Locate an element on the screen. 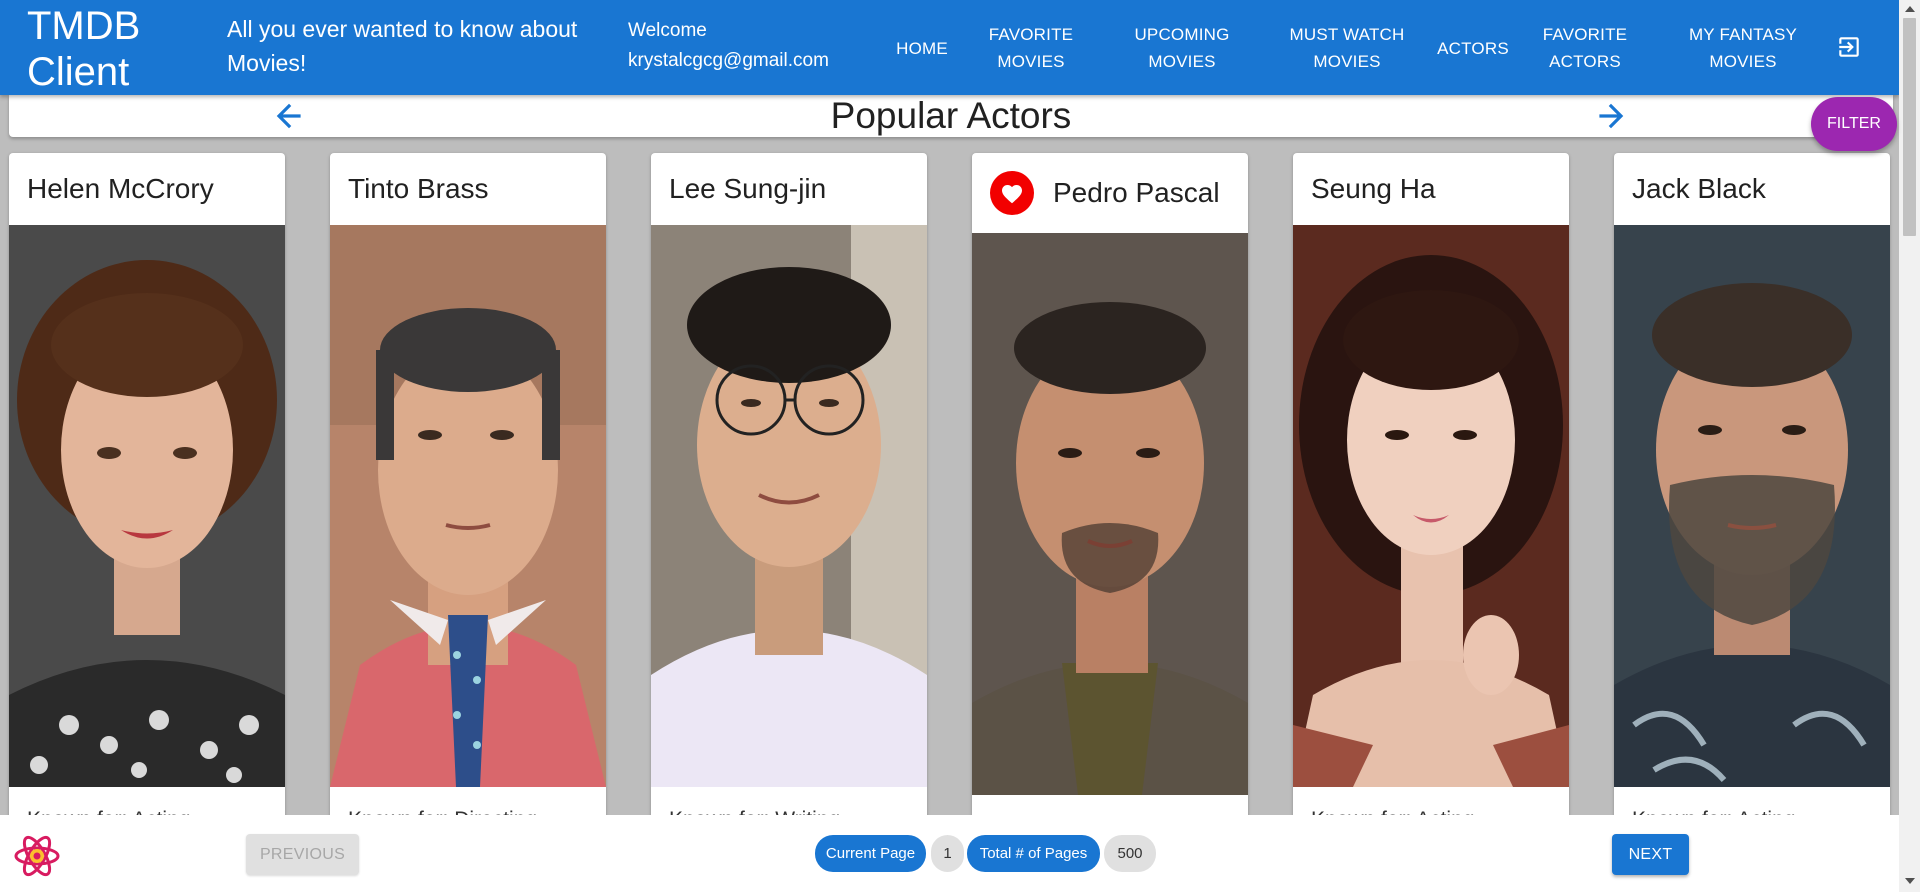 This screenshot has width=1920, height=892. actor-card: Seung Ha Known for: Acting is located at coordinates (1431, 493).